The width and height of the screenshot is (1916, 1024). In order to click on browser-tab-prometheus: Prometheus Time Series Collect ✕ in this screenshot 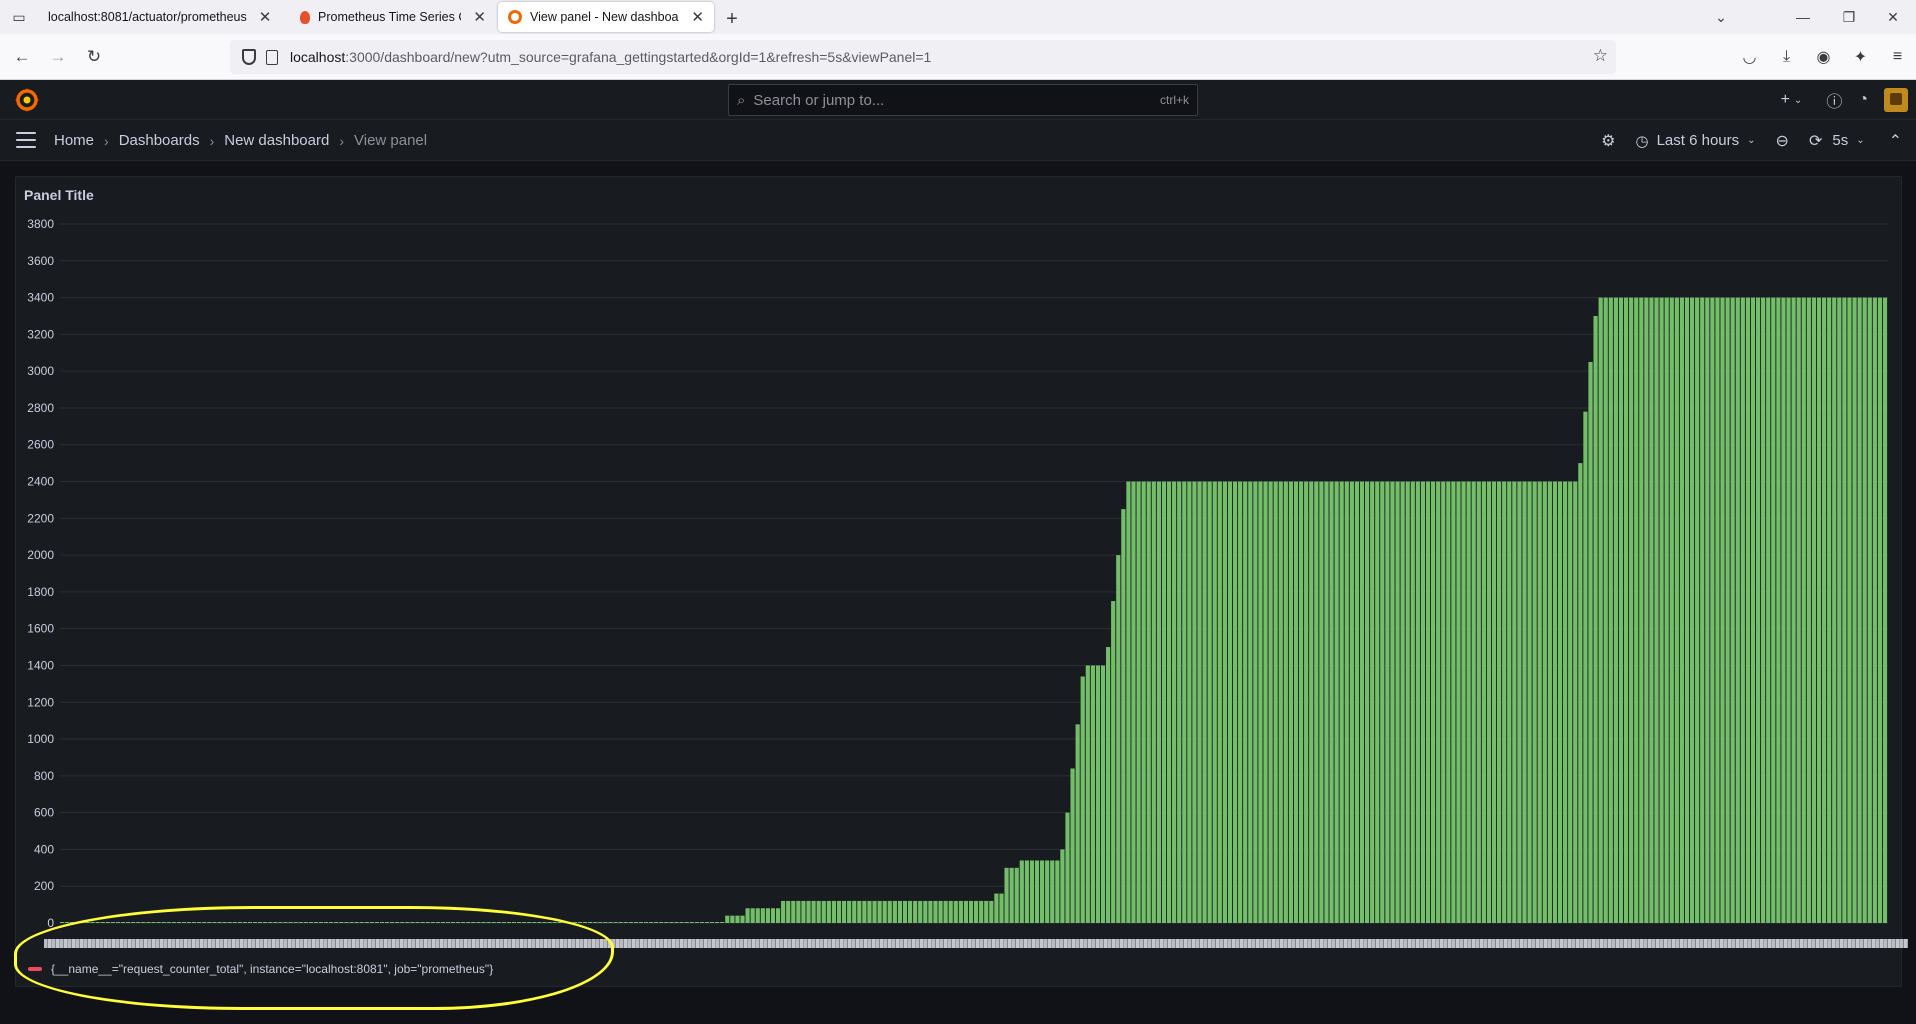, I will do `click(393, 17)`.